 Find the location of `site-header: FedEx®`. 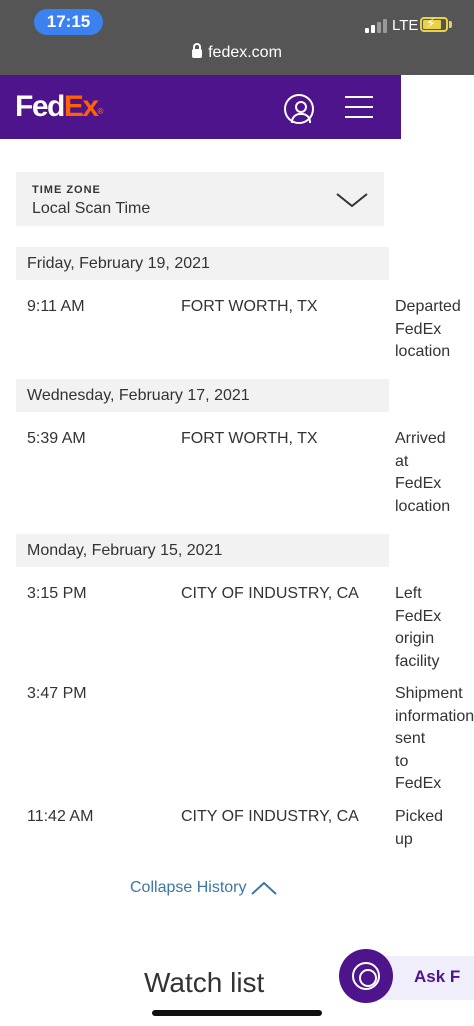

site-header: FedEx® is located at coordinates (200, 107).